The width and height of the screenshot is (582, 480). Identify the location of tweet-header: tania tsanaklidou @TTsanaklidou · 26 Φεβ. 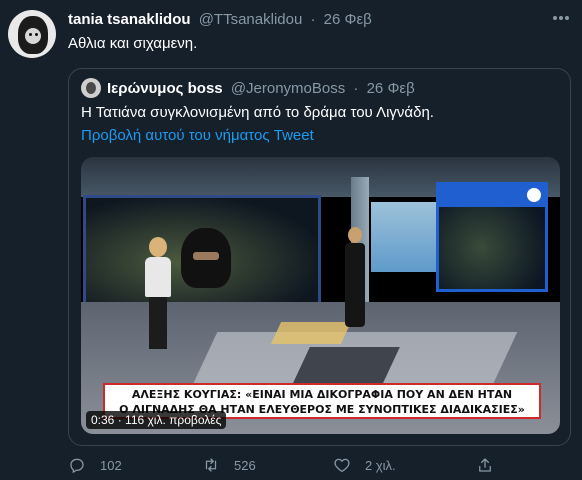
(220, 19).